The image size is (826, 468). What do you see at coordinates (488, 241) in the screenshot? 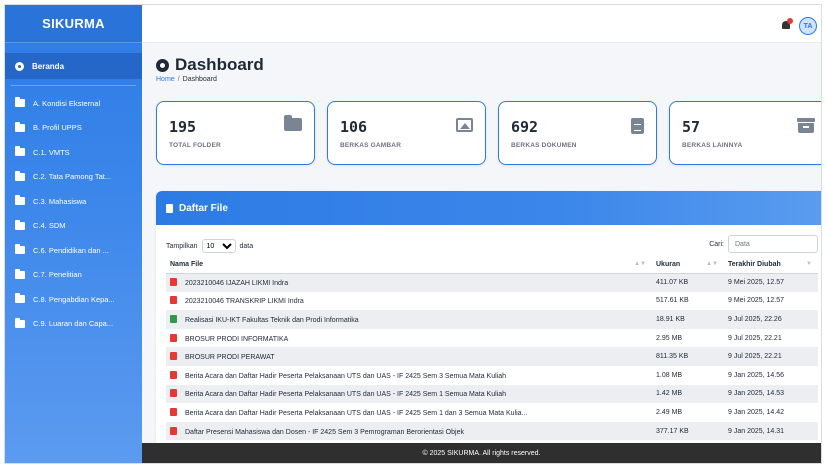
I see `table-controls: Tampilkan 10 data Cari:` at bounding box center [488, 241].